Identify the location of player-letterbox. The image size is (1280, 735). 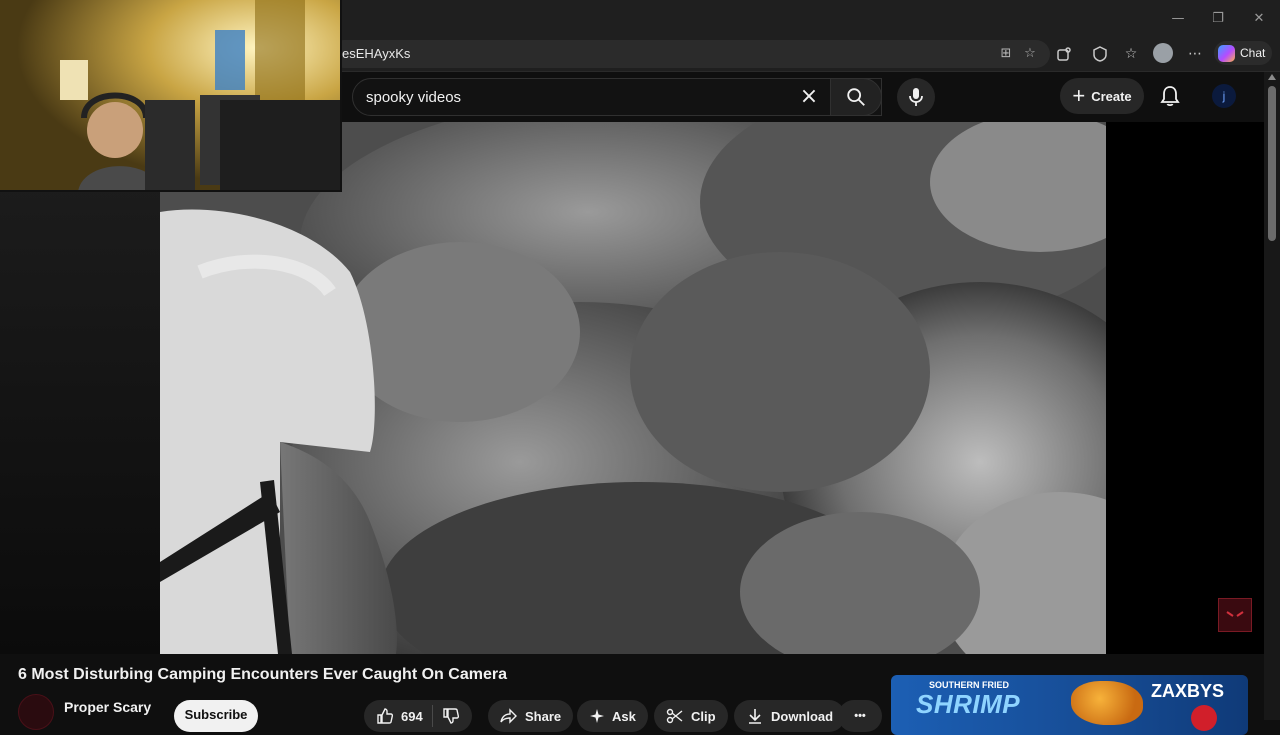
(80, 388).